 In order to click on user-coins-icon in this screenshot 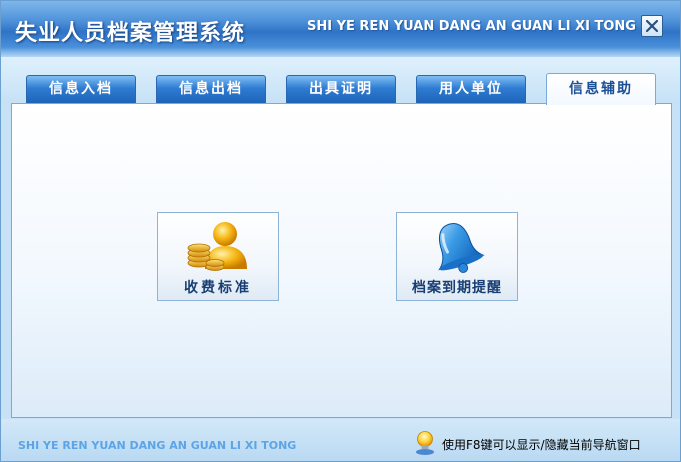, I will do `click(217, 246)`.